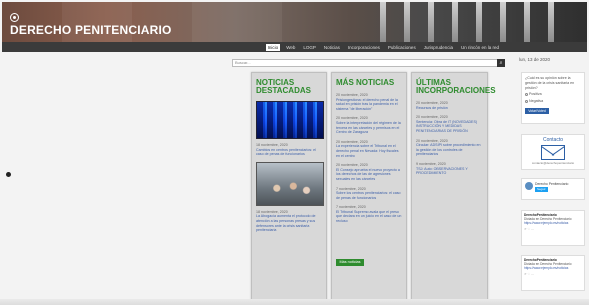 The width and height of the screenshot is (589, 305). I want to click on poll-option: Positiva, so click(553, 94).